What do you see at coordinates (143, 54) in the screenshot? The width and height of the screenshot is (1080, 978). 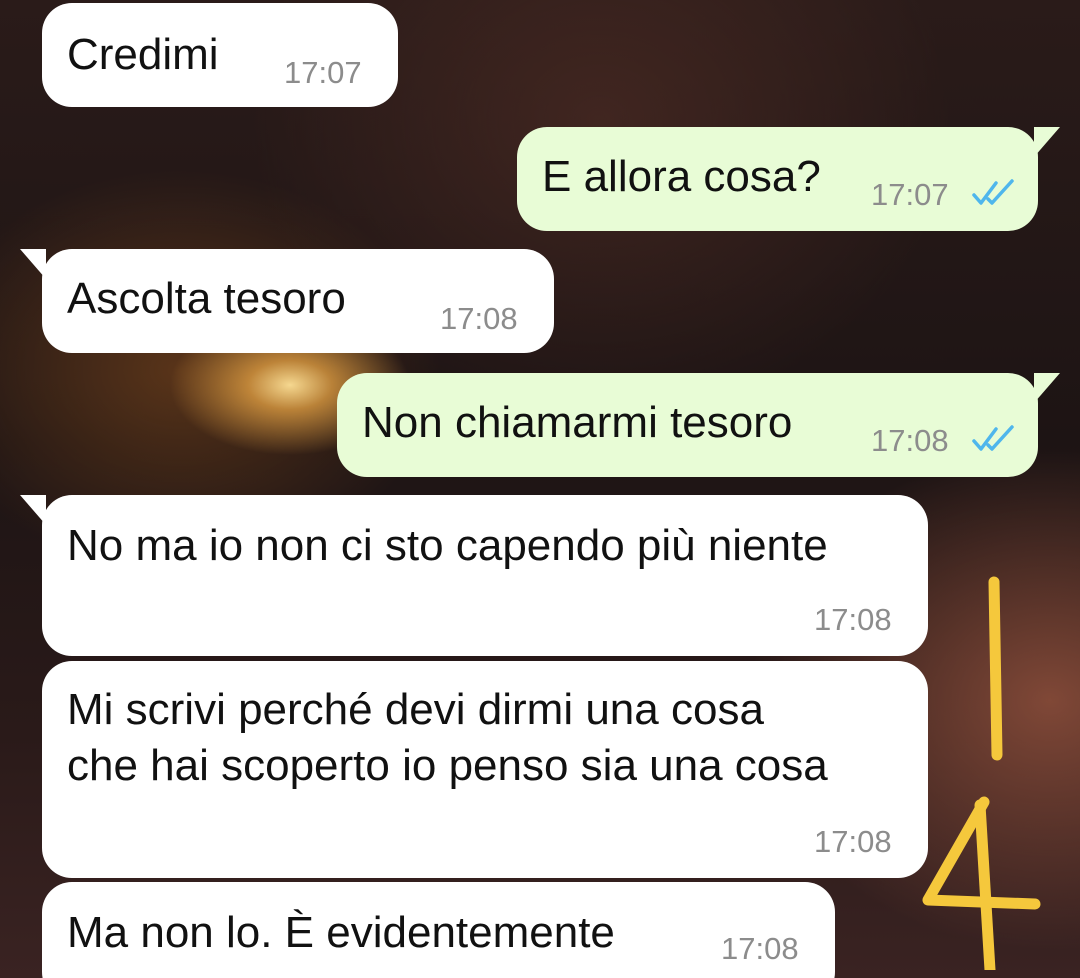 I see `message-text: Credimi` at bounding box center [143, 54].